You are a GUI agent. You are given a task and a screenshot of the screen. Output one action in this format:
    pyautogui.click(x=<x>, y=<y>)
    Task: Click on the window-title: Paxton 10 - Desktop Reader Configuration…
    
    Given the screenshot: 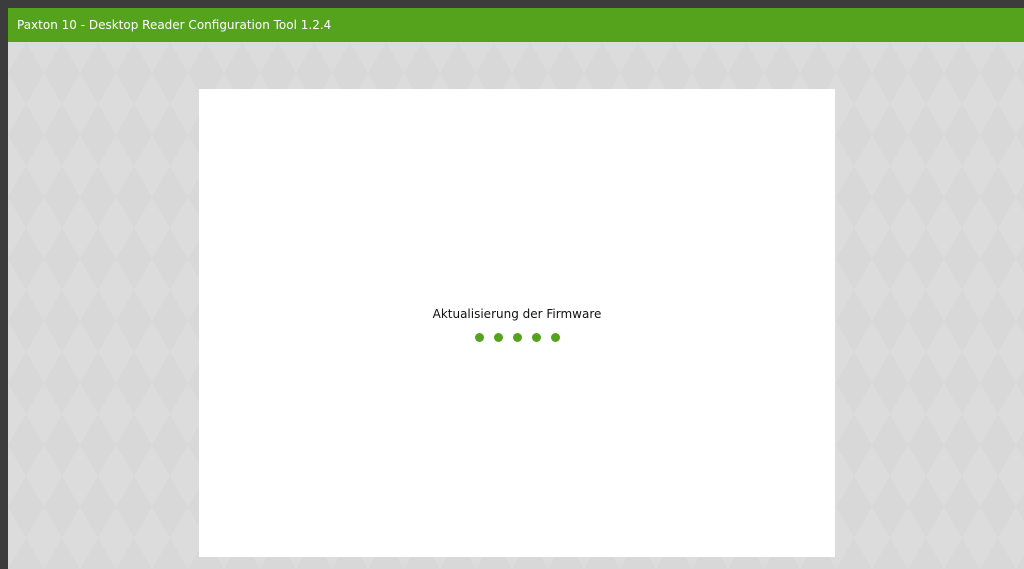 What is the action you would take?
    pyautogui.click(x=174, y=25)
    